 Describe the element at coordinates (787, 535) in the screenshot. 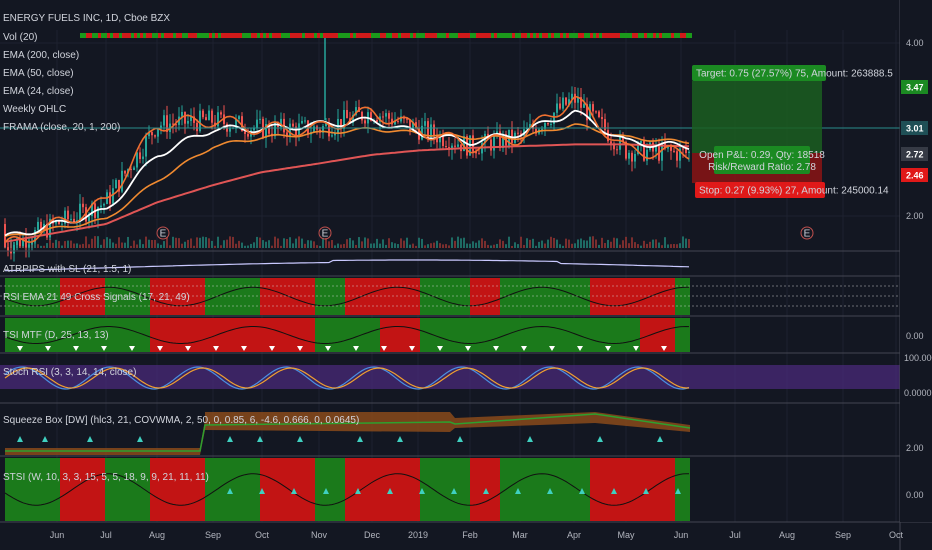

I see `time-tick: Aug` at that location.